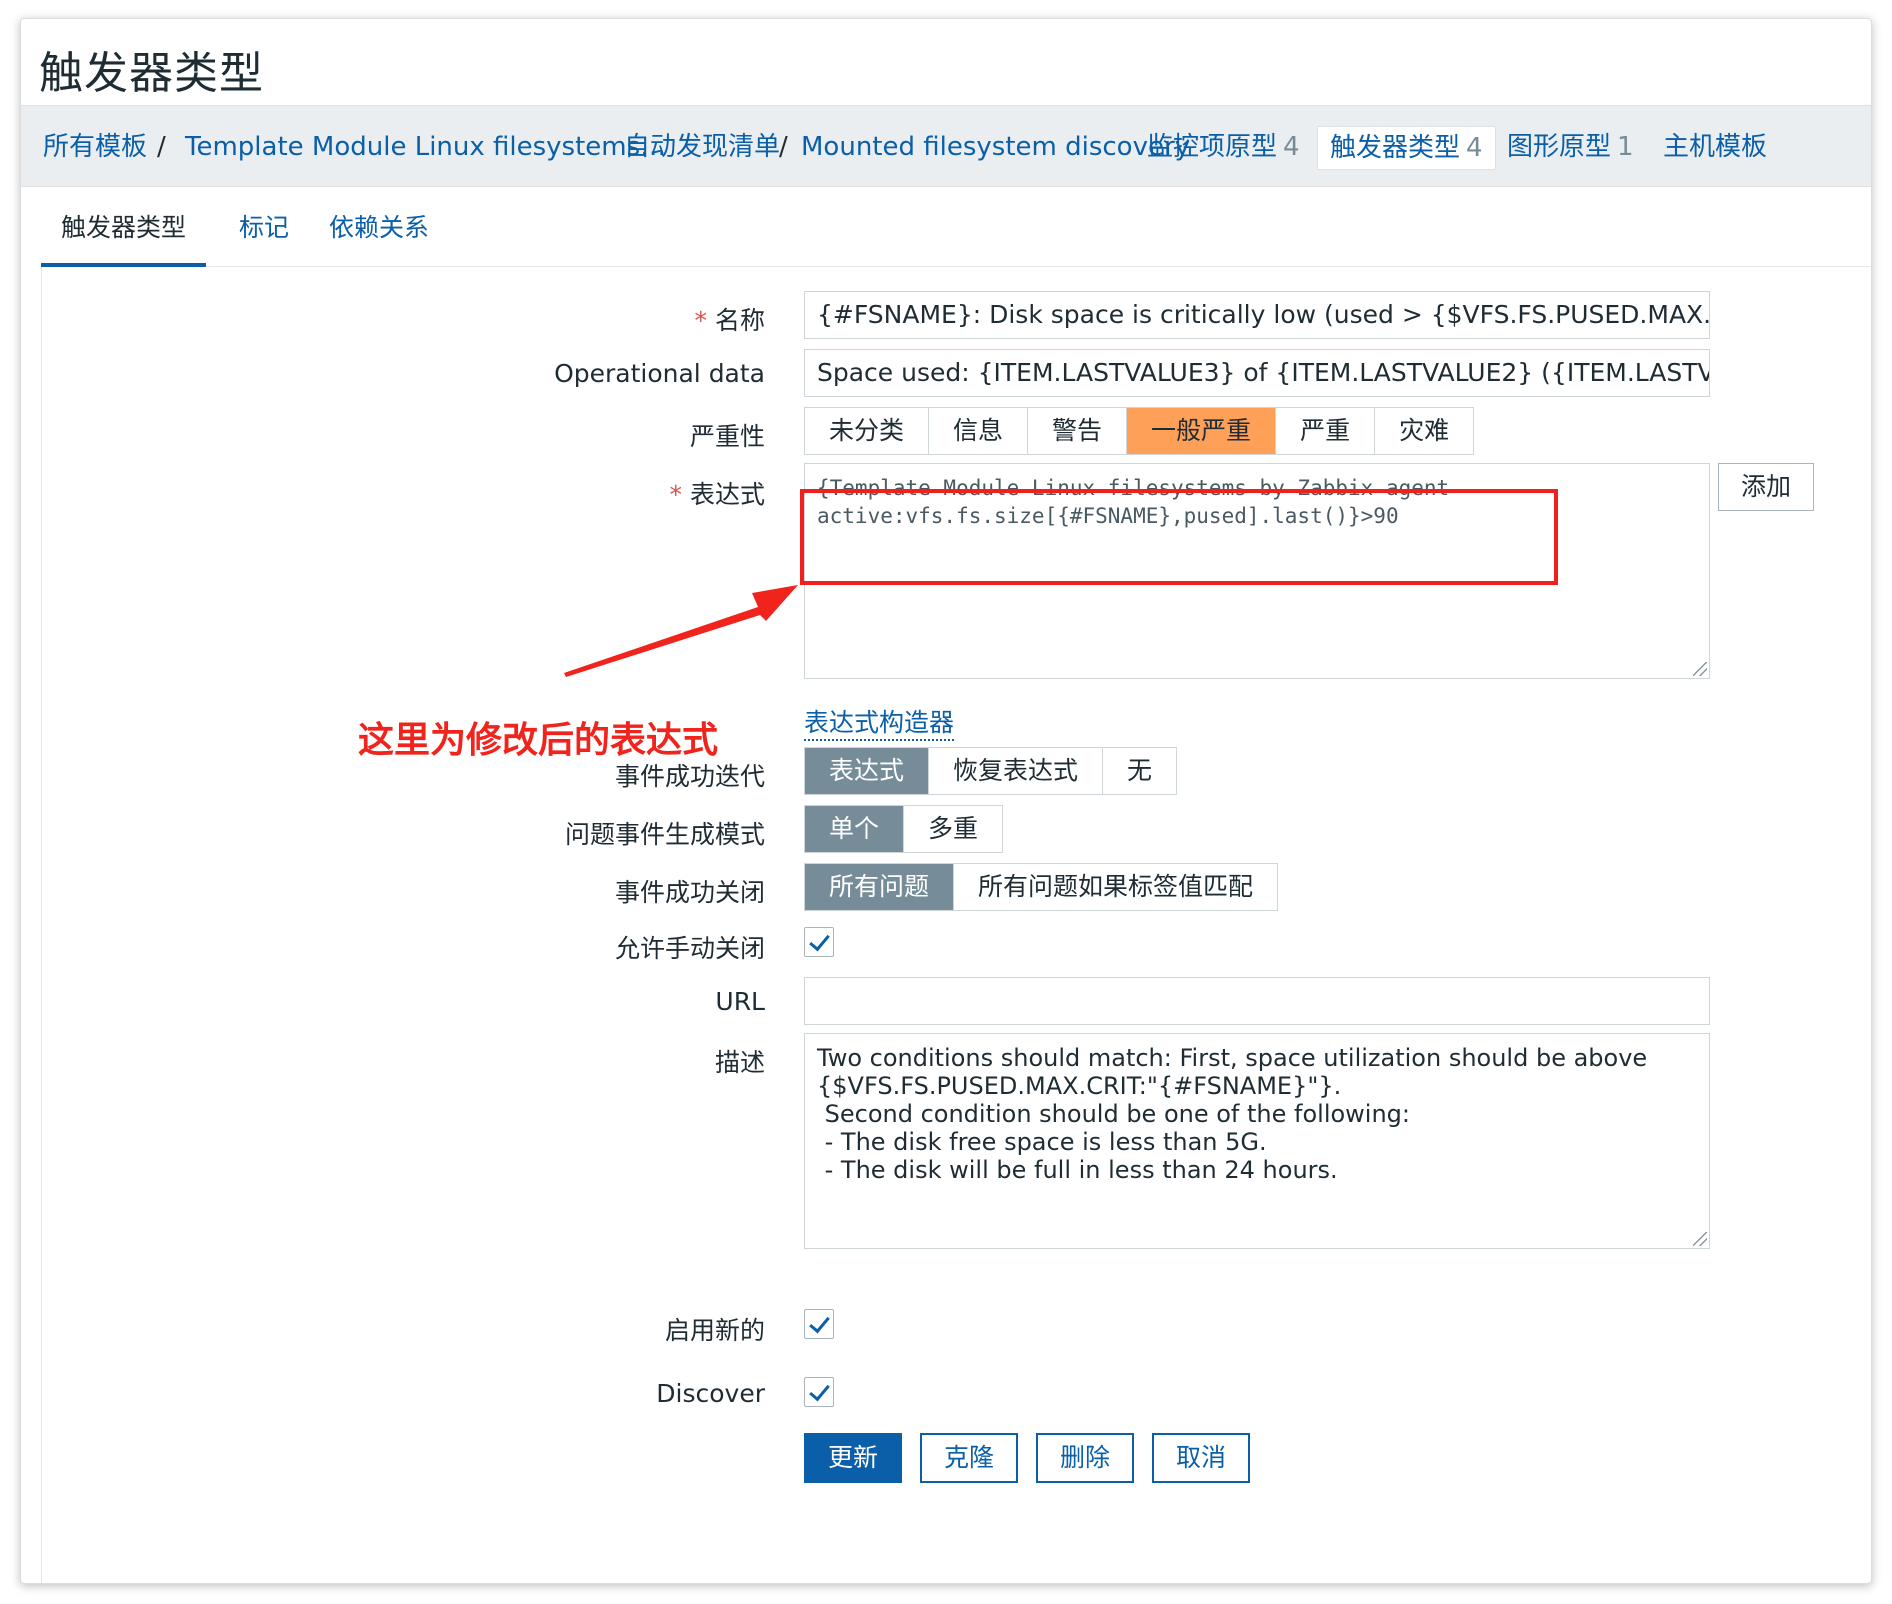 The image size is (1892, 1604). What do you see at coordinates (1291, 147) in the screenshot?
I see `nav-item-prototypes-count: 4` at bounding box center [1291, 147].